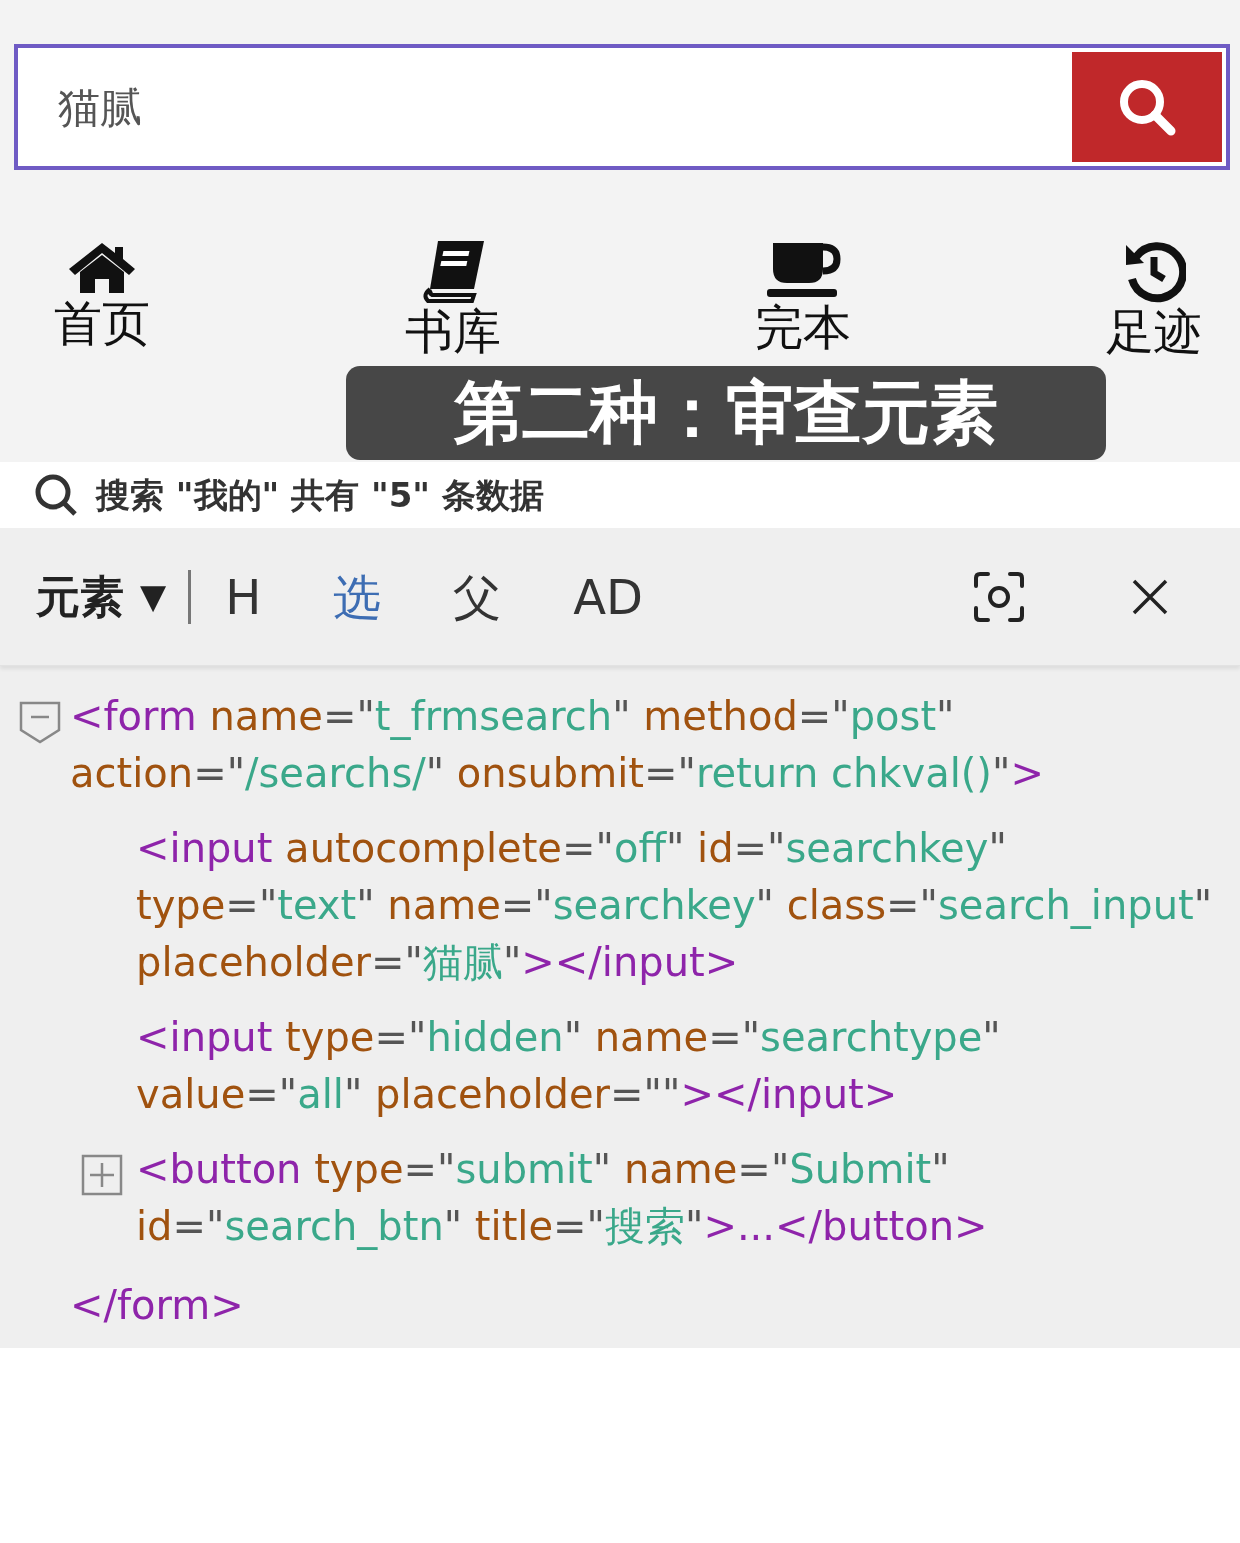 Image resolution: width=1240 pixels, height=1543 pixels. What do you see at coordinates (675, 905) in the screenshot?
I see `code-line: <input autocomplete="off" id="searchkey" type="text" name="searchkey" class="search_input" placeholder="猫腻"></input>` at bounding box center [675, 905].